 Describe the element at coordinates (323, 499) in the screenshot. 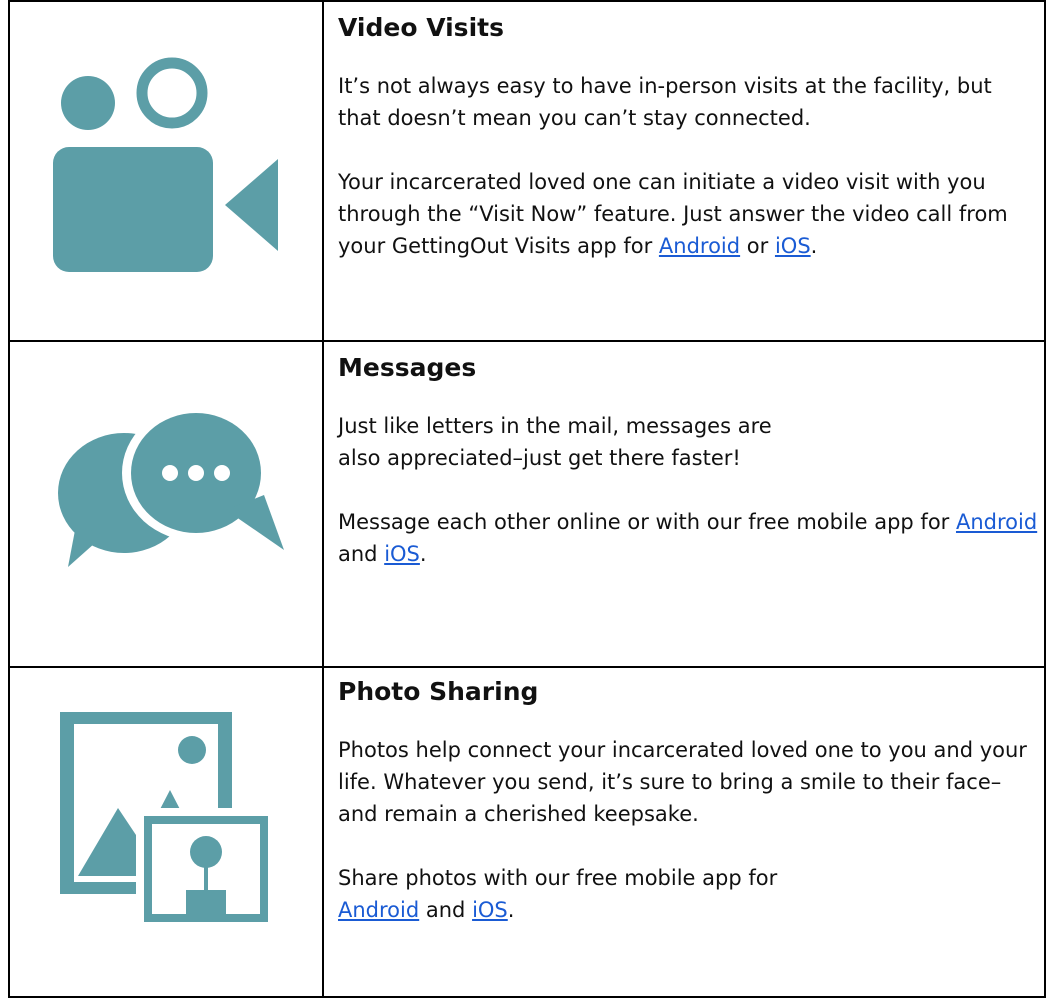

I see `column-divider` at that location.